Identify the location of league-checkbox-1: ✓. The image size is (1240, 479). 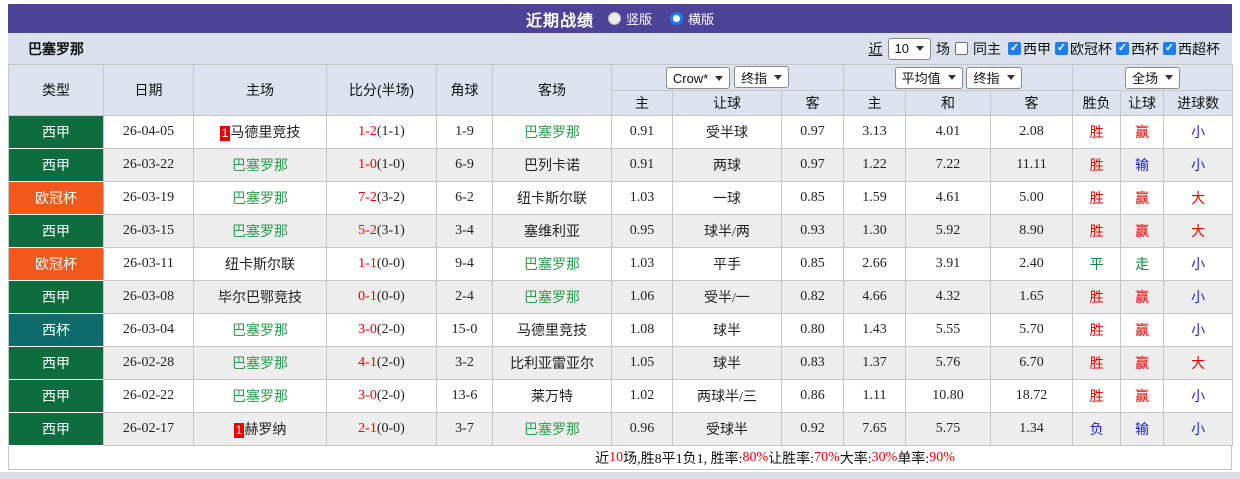
(1061, 48).